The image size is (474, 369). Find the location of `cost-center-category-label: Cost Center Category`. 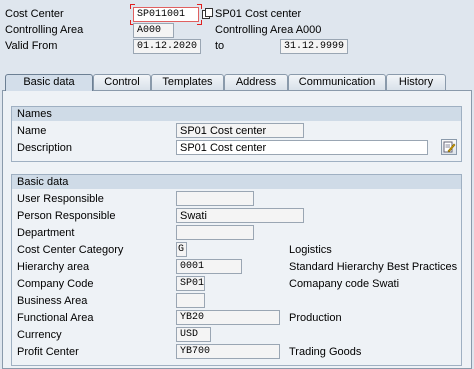

cost-center-category-label: Cost Center Category is located at coordinates (70, 250).